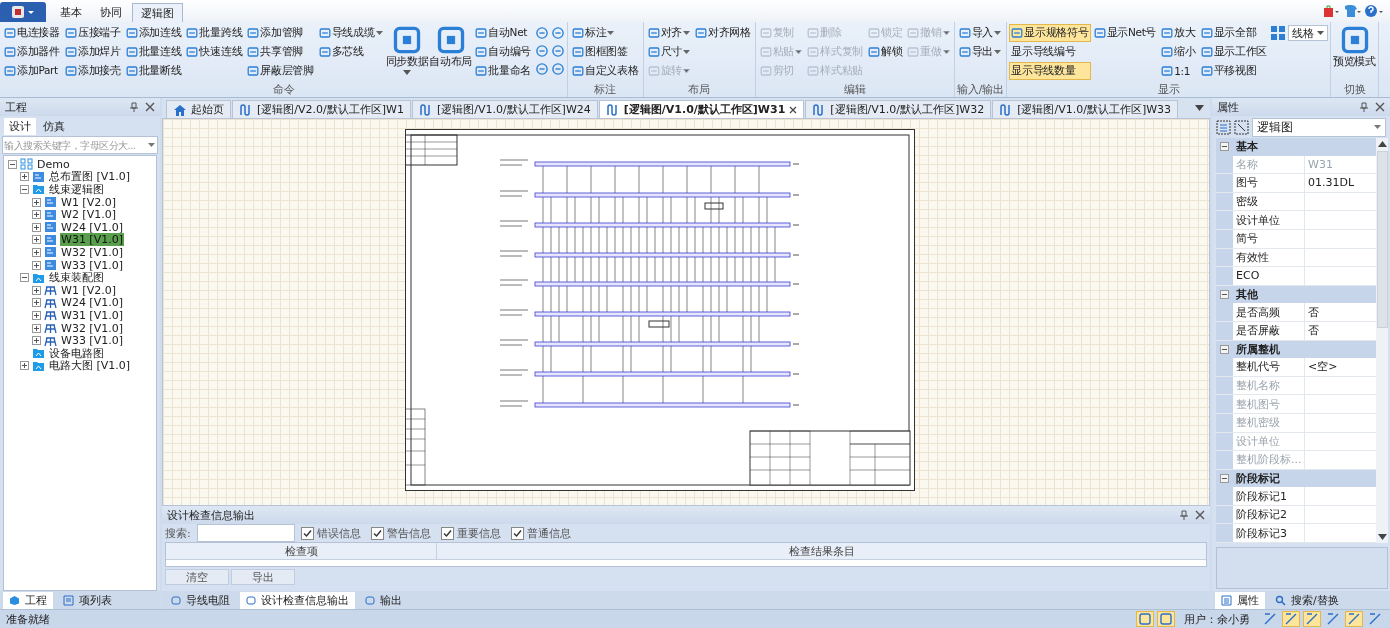  I want to click on bag-icon, so click(1331, 11).